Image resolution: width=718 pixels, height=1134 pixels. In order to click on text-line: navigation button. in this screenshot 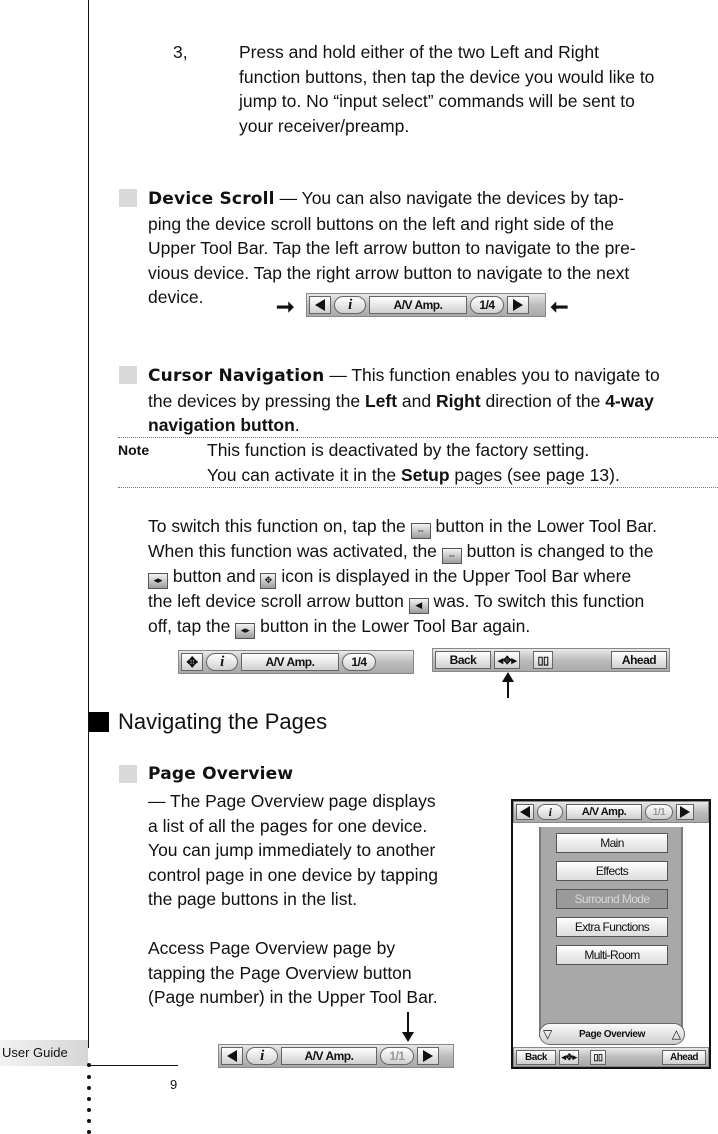, I will do `click(433, 425)`.